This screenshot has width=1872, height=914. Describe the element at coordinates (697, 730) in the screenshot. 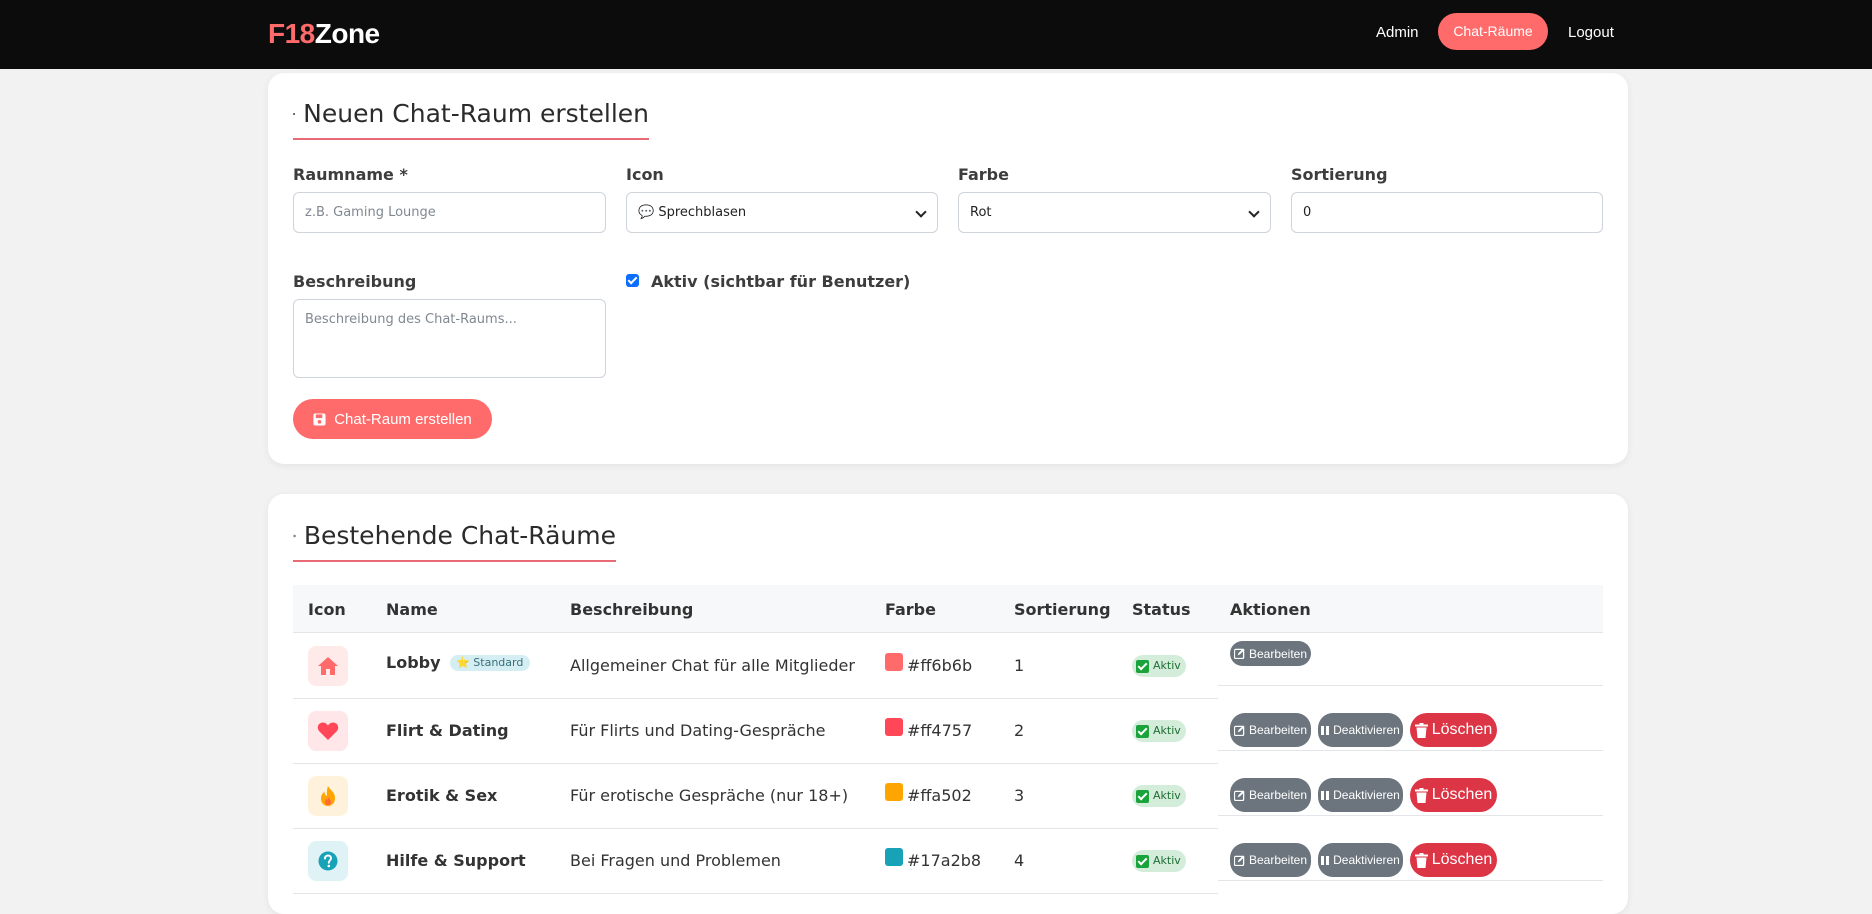

I see `room-description: Für Flirts und Dating-Gespräche` at that location.